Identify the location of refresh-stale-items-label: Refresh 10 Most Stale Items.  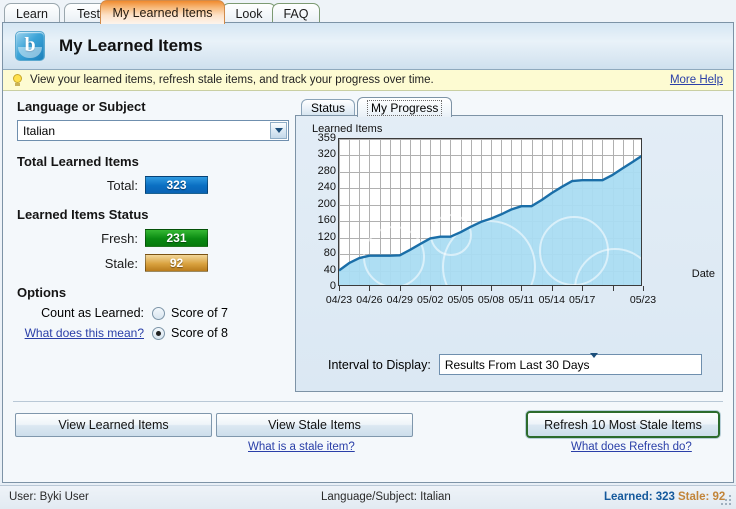
(623, 424).